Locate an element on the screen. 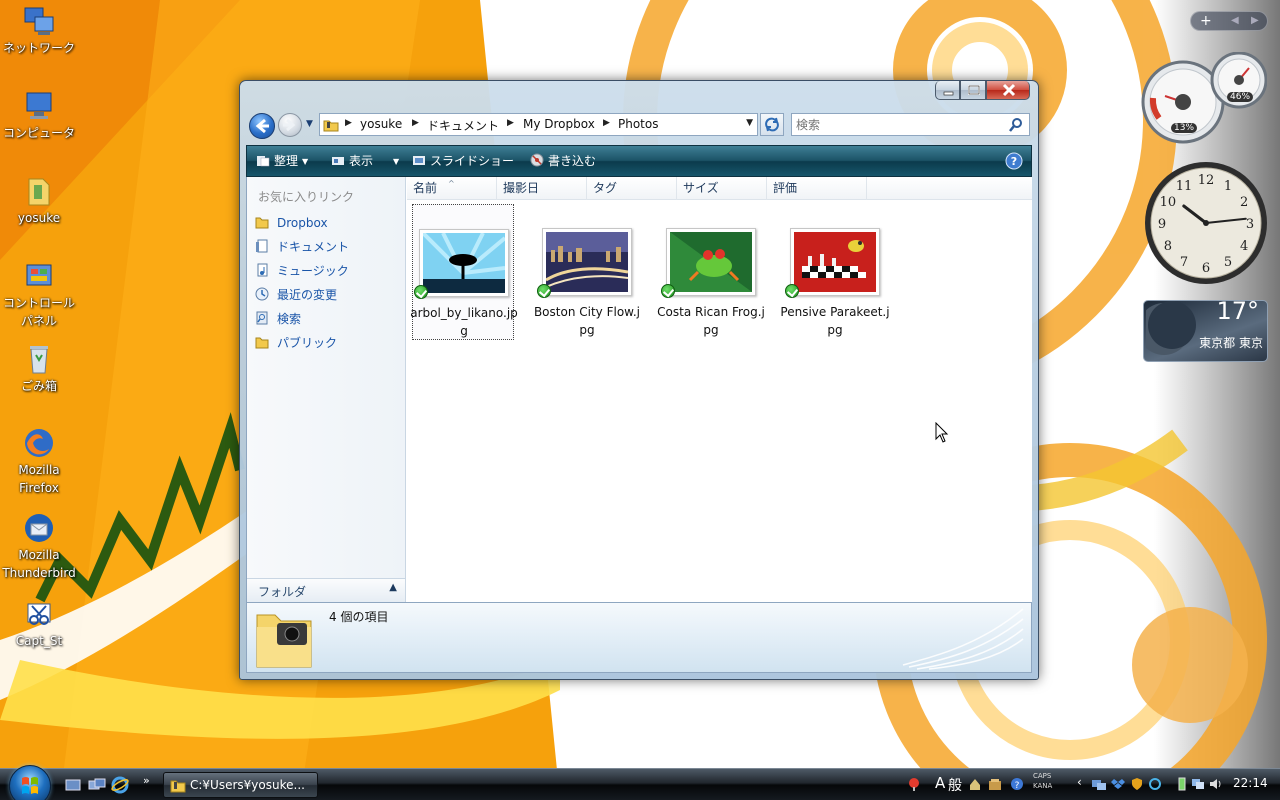 The width and height of the screenshot is (1280, 800). nav-link-music: ミュージック is located at coordinates (327, 271).